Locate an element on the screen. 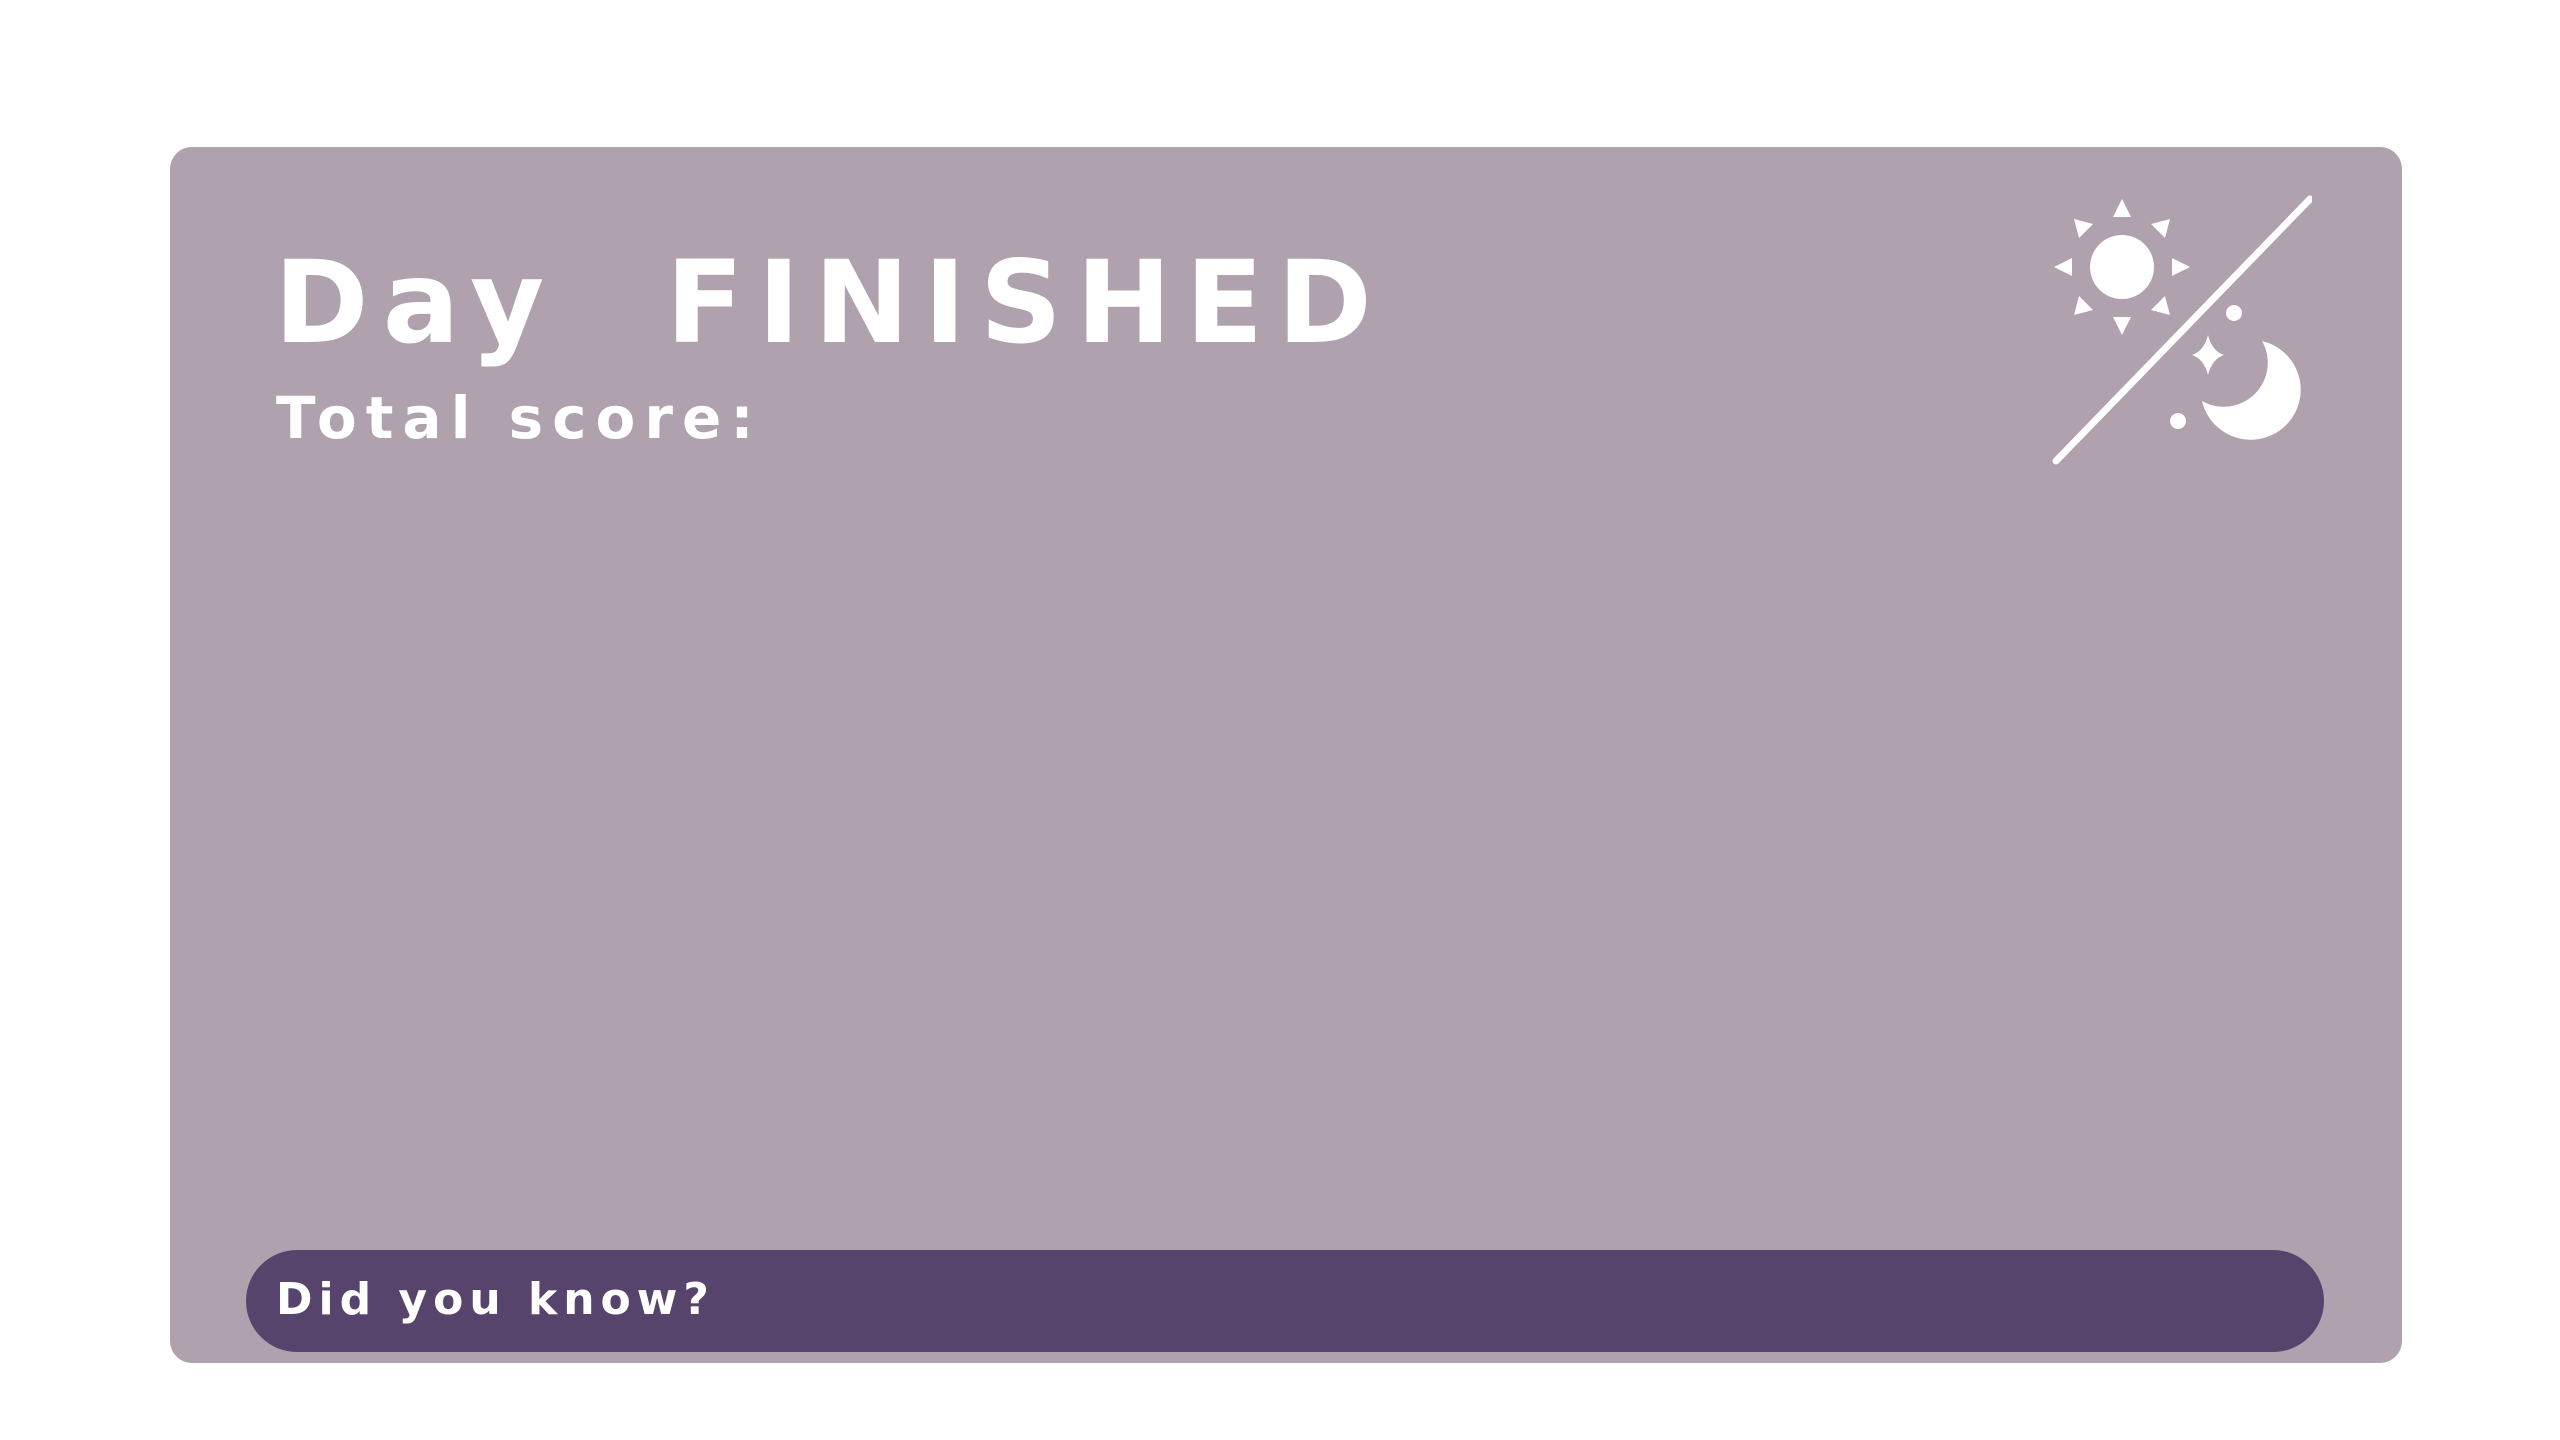 Image resolution: width=2560 pixels, height=1440 pixels. page-title: Day FINISHED is located at coordinates (830, 303).